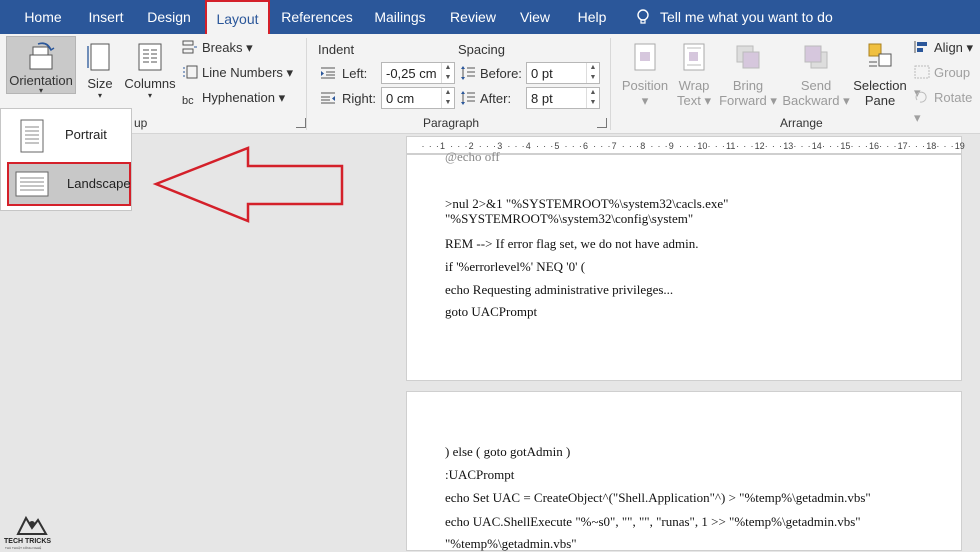  I want to click on ruler-tick-label: 15, so click(845, 146).